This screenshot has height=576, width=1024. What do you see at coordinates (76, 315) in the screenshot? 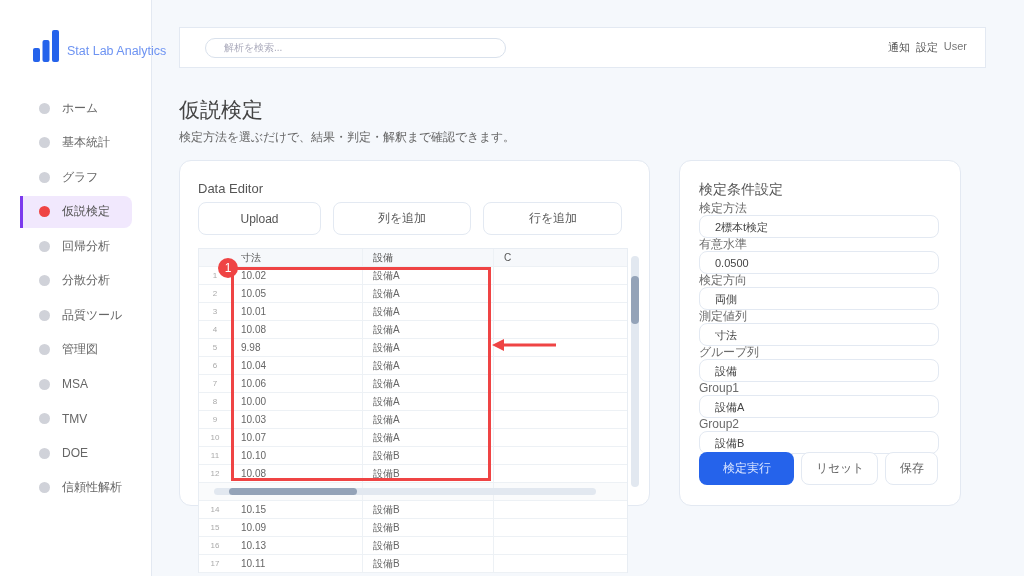
I see `sidebar-item: 品質ツール` at bounding box center [76, 315].